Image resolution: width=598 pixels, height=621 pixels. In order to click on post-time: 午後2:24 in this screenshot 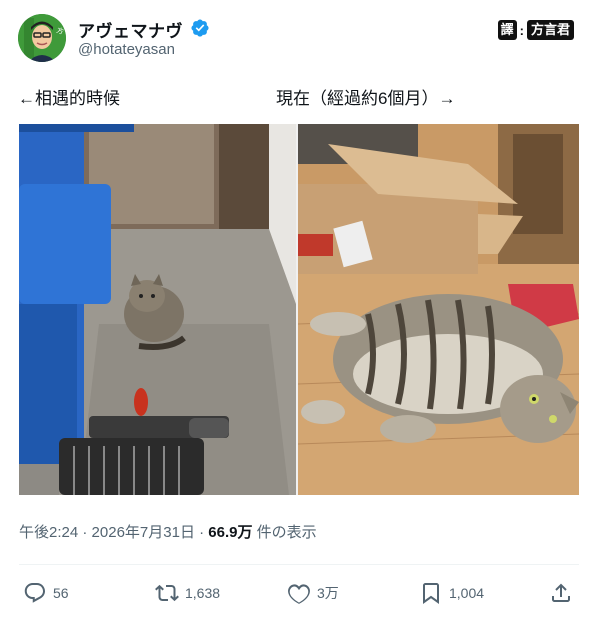, I will do `click(48, 532)`.